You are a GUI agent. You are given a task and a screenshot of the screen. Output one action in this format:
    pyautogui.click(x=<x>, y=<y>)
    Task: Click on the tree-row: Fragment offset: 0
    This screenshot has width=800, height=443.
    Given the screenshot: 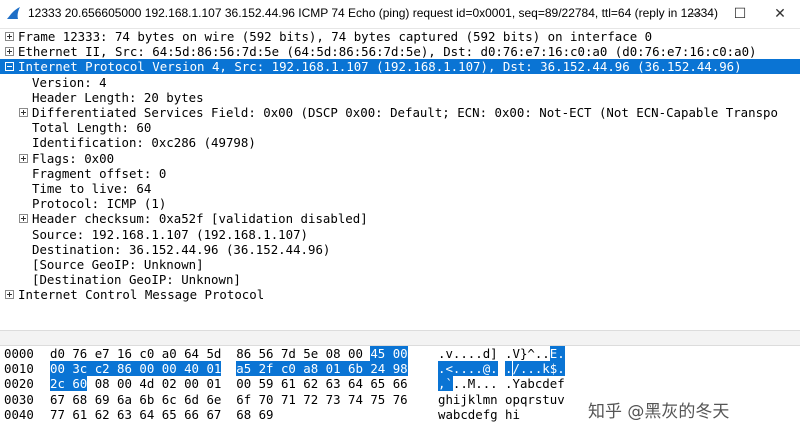 What is the action you would take?
    pyautogui.click(x=400, y=173)
    